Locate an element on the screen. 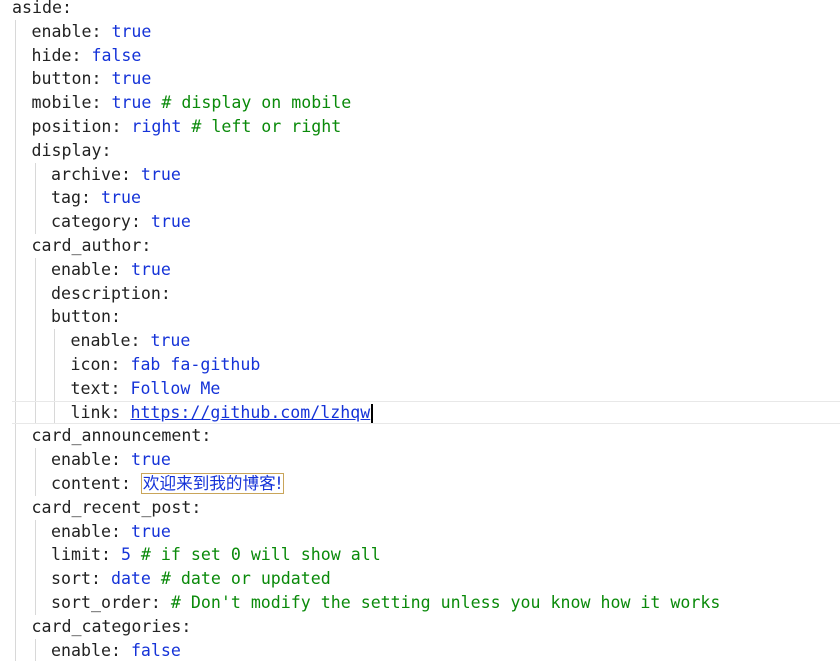 This screenshot has height=661, width=840. code-line: aside: is located at coordinates (426, 10).